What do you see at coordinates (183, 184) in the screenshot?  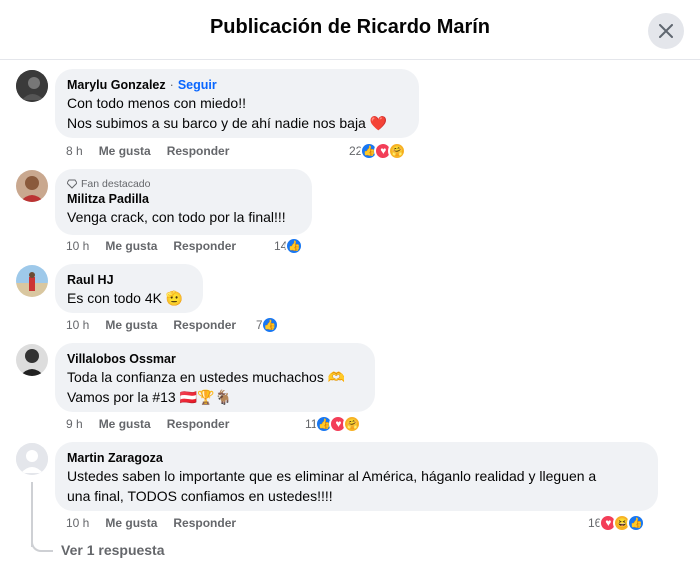 I see `top-fan-badge: Fan destacado` at bounding box center [183, 184].